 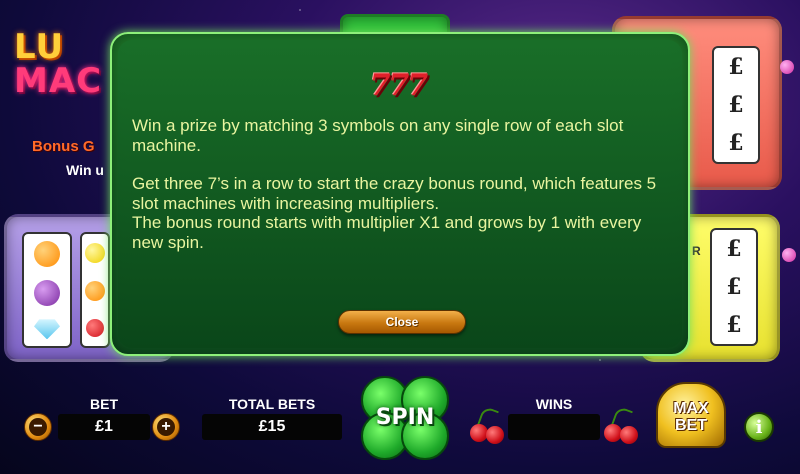 What do you see at coordinates (272, 427) in the screenshot?
I see `total-bets-value: £15` at bounding box center [272, 427].